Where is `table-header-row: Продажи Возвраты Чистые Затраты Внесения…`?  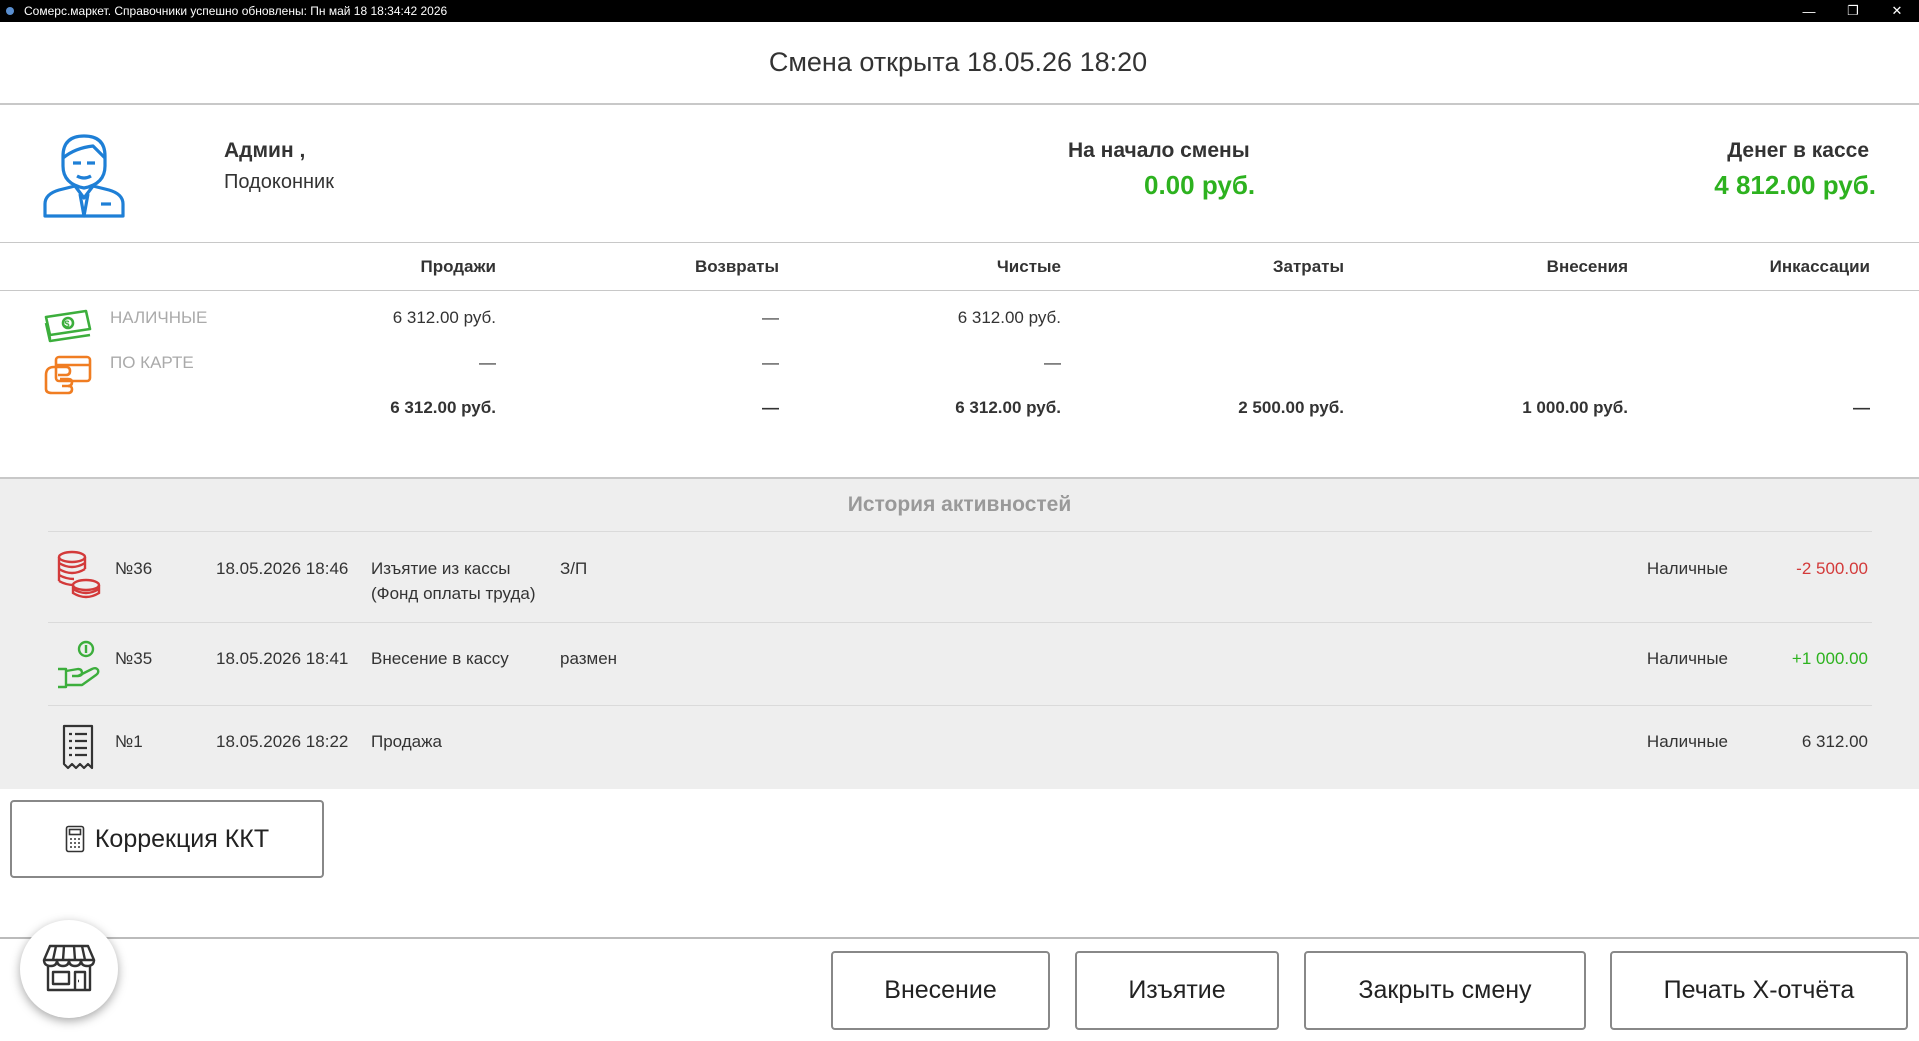
table-header-row: Продажи Возвраты Чистые Затраты Внесения… is located at coordinates (959, 267).